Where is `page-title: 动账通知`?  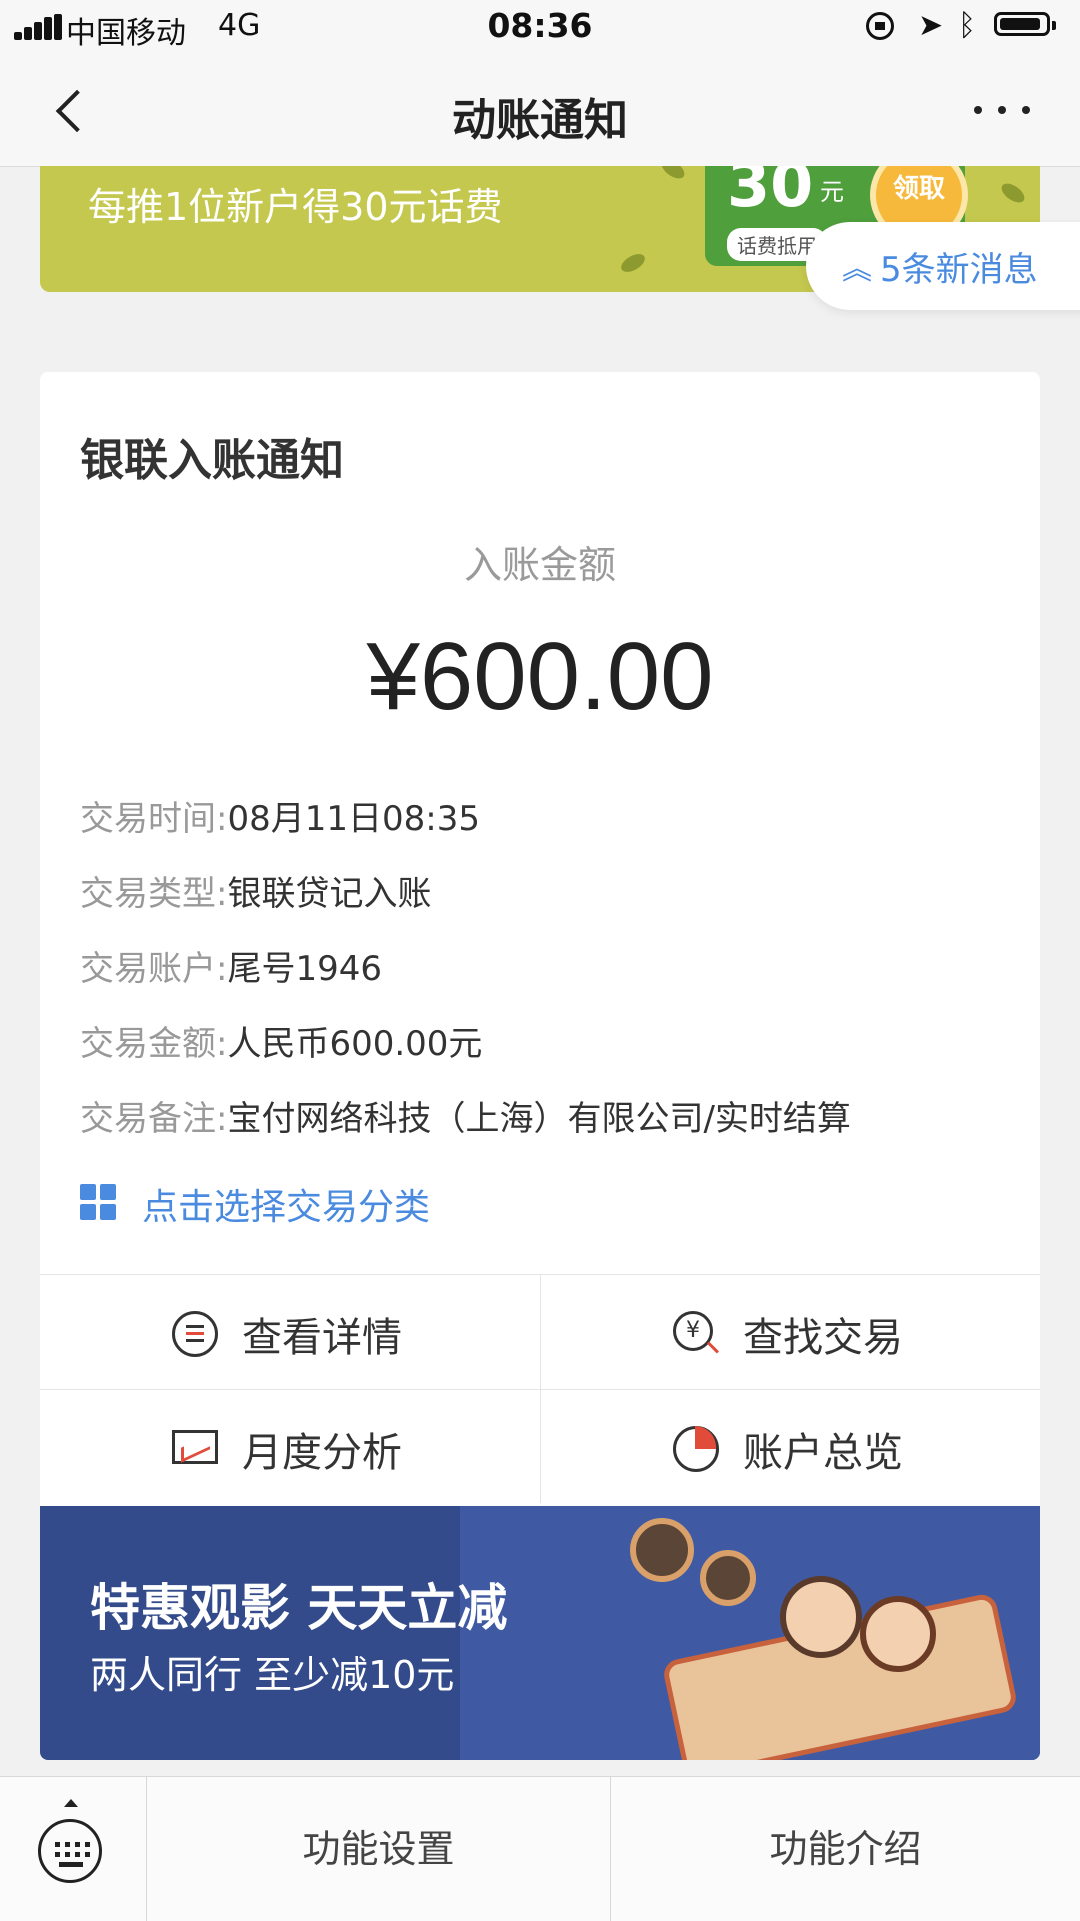
page-title: 动账通知 is located at coordinates (540, 120).